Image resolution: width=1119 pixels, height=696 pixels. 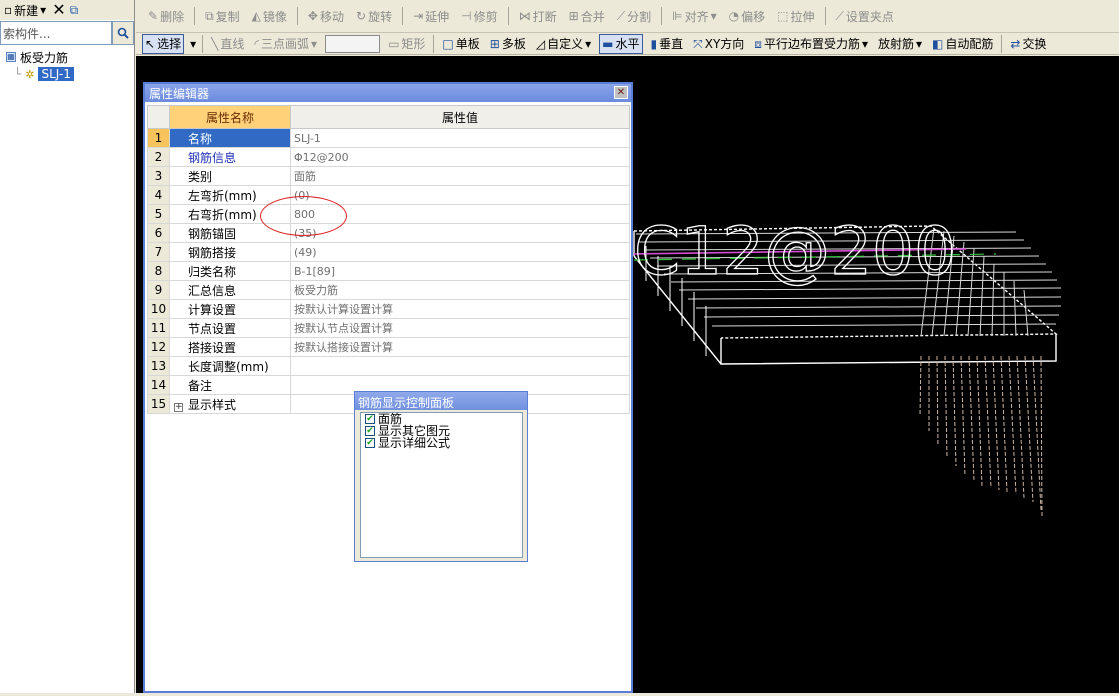 What do you see at coordinates (587, 16) in the screenshot?
I see `merge-button: ⊞ 合并` at bounding box center [587, 16].